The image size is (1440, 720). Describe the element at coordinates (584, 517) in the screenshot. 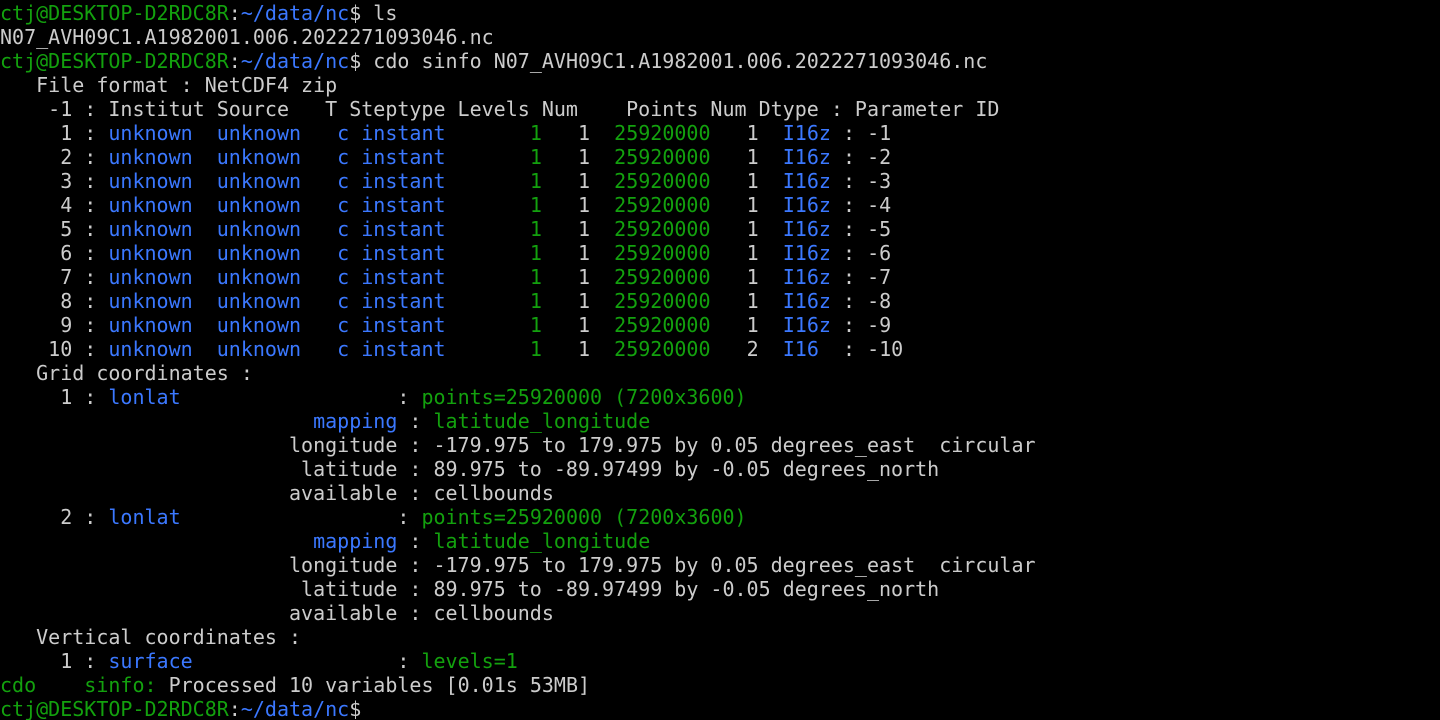

I see `grid-points: points=25920000 (7200x3600)` at that location.